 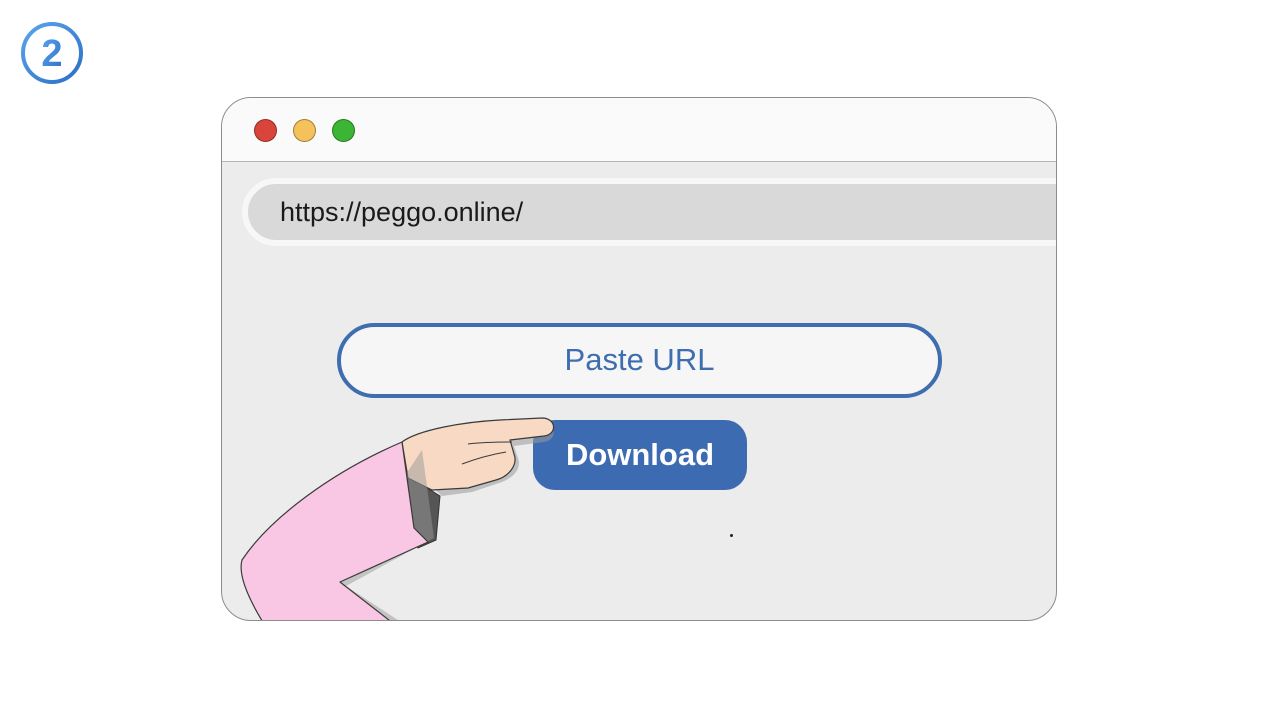 I want to click on paste-url-placeholder: Paste URL, so click(x=639, y=359).